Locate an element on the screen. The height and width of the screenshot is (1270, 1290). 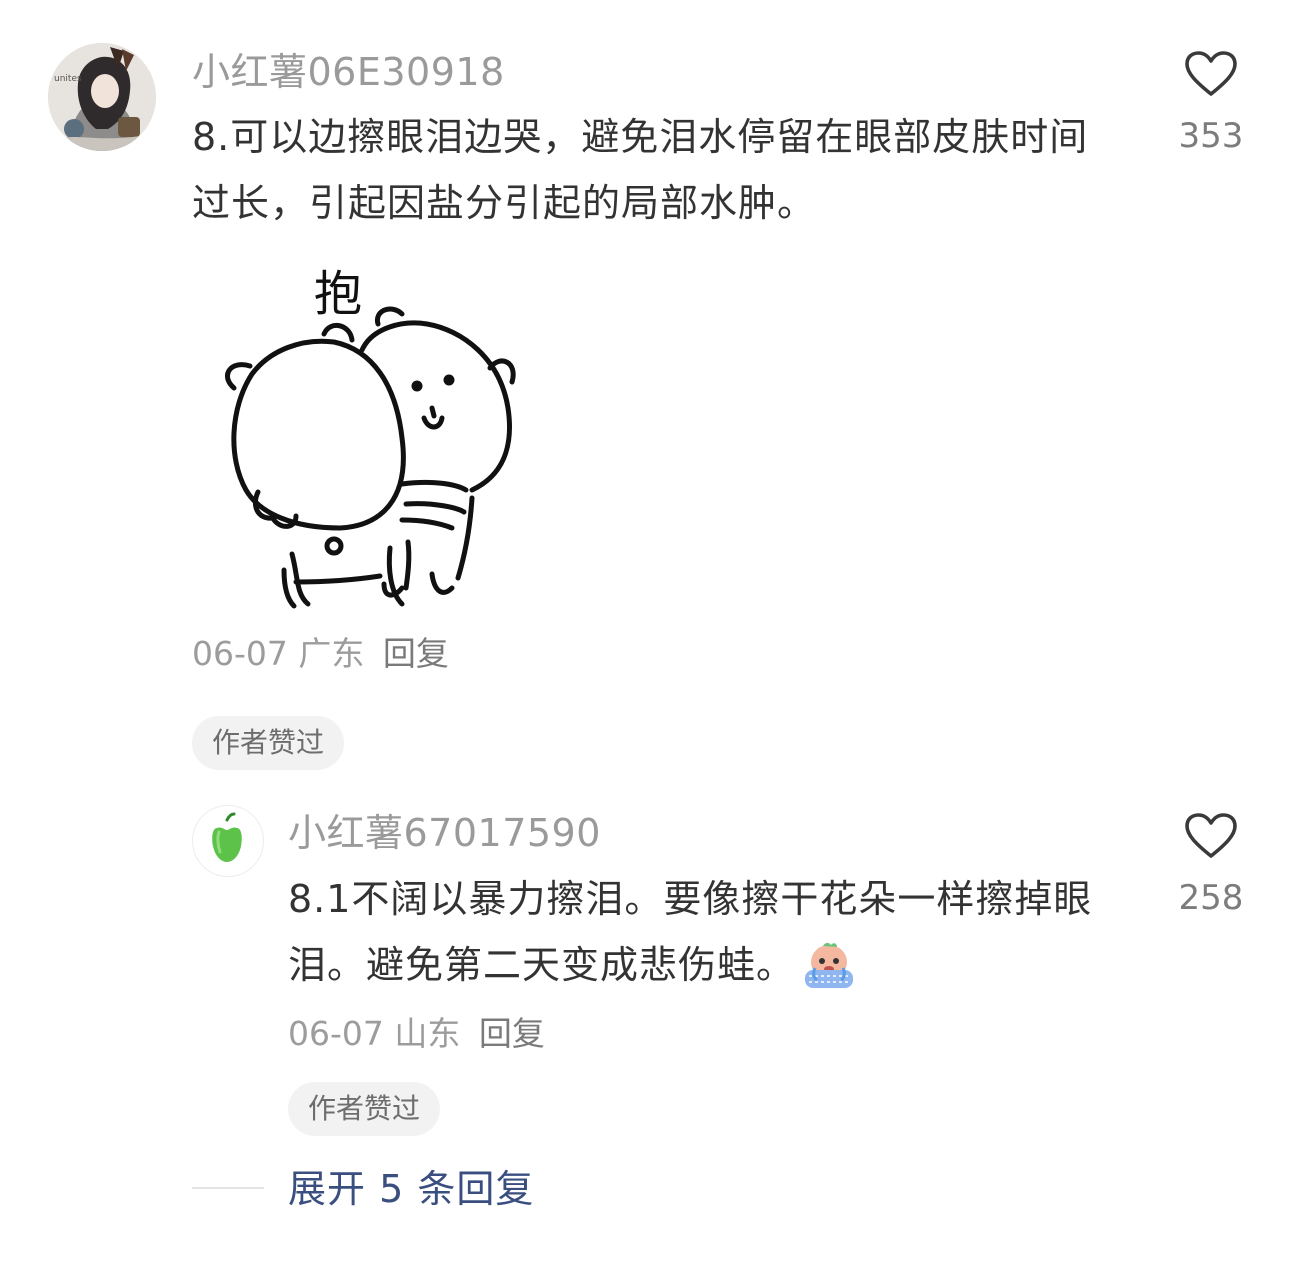
replier-username: 小红薯67017590 is located at coordinates (444, 833).